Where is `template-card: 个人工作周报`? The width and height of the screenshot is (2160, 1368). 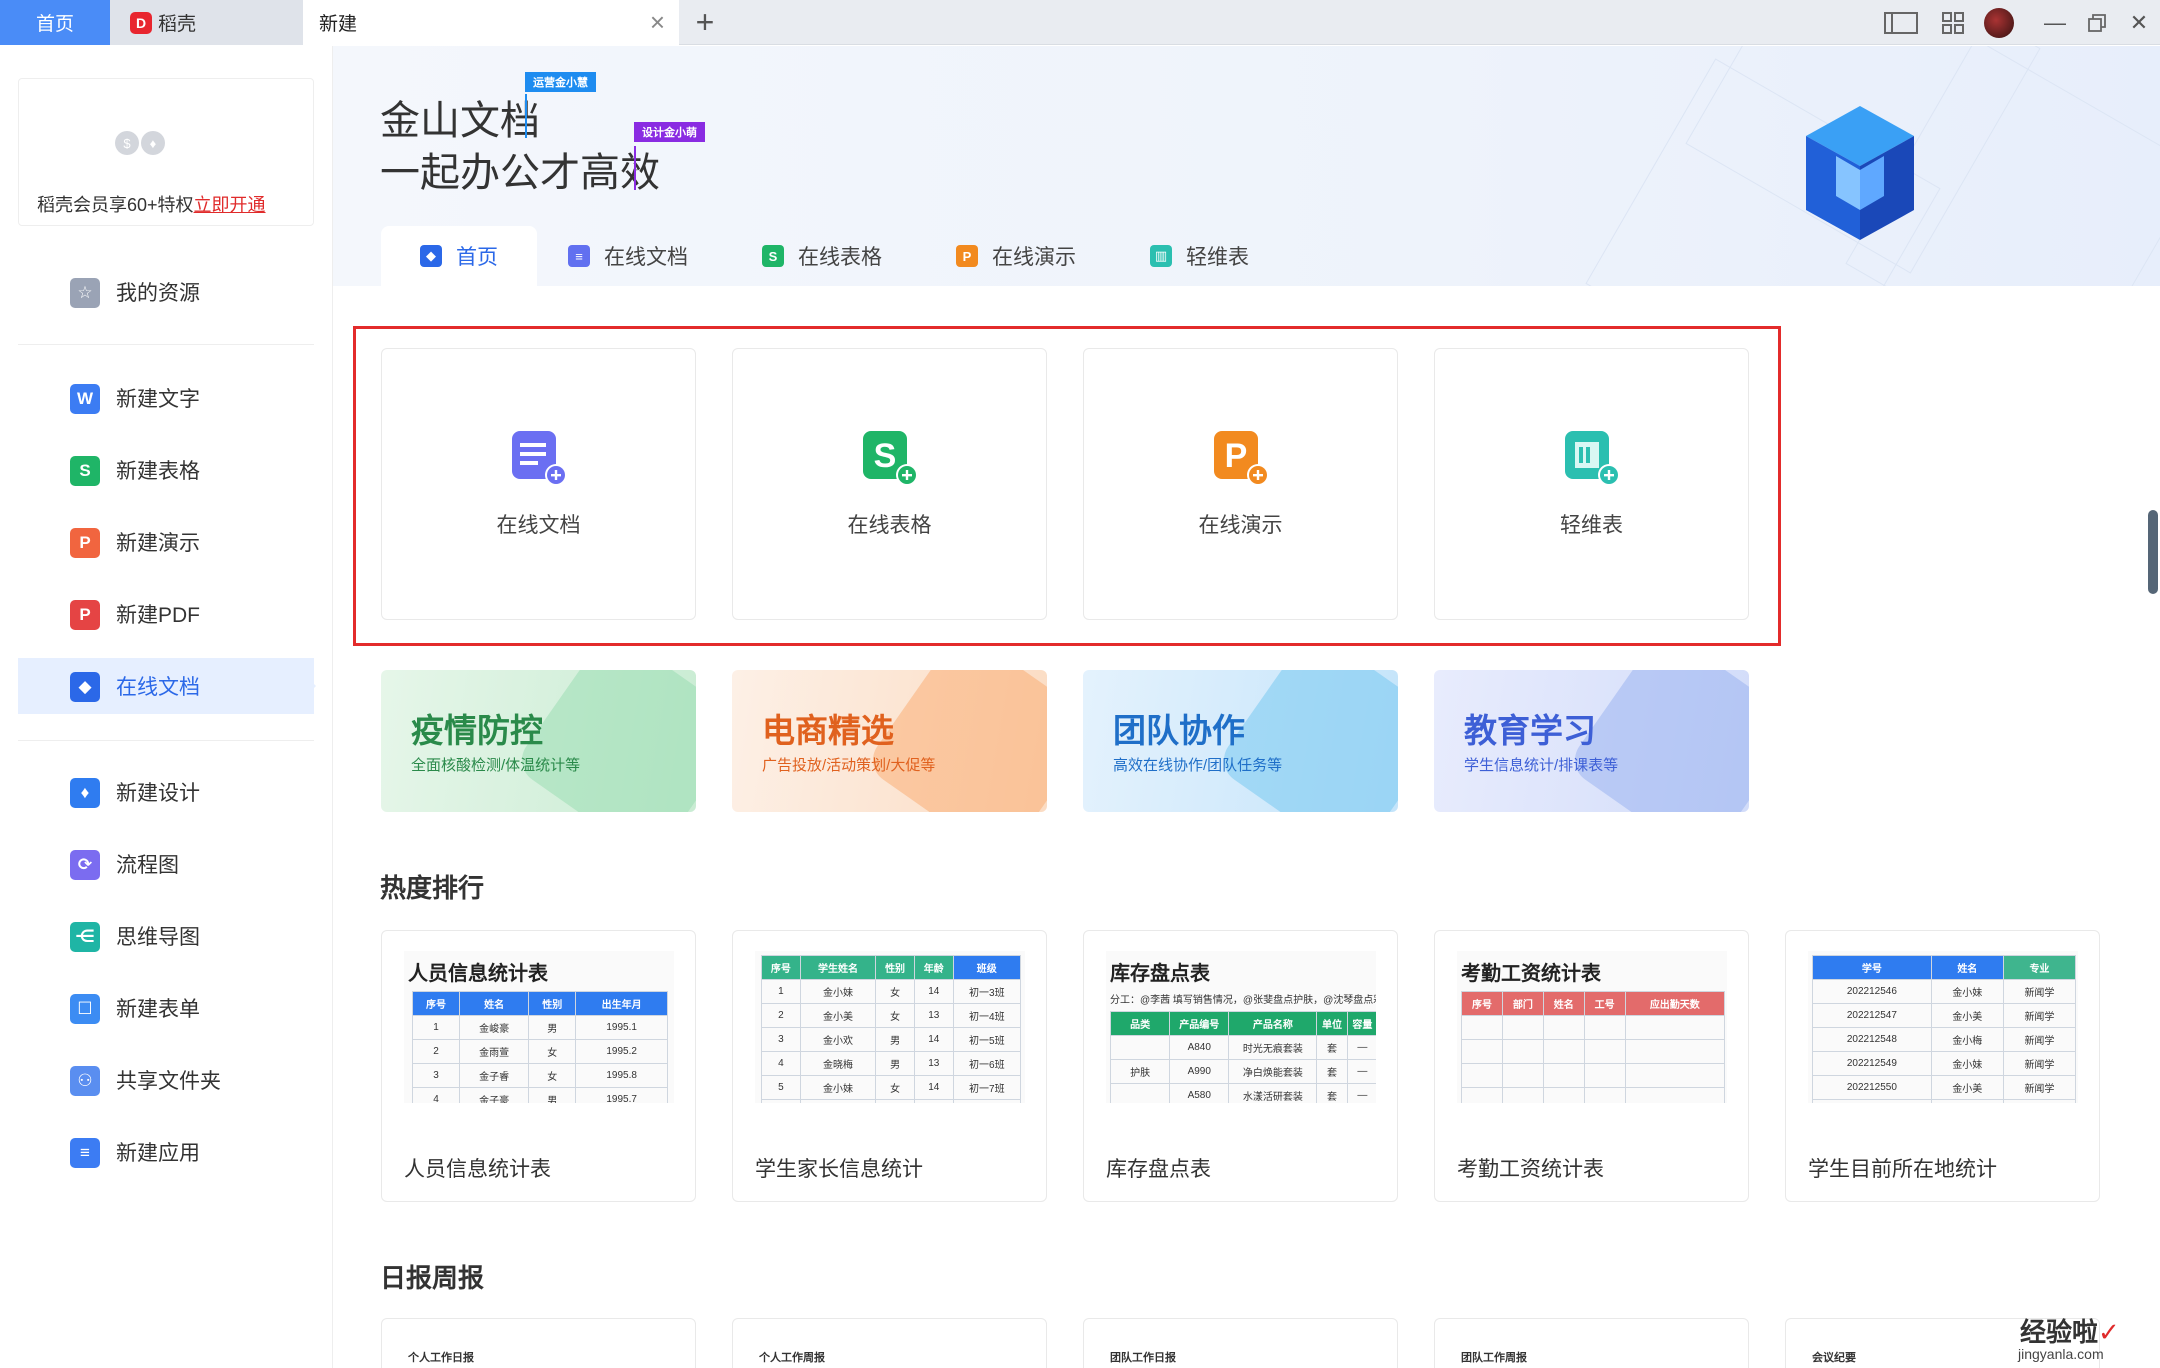 template-card: 个人工作周报 is located at coordinates (889, 1343).